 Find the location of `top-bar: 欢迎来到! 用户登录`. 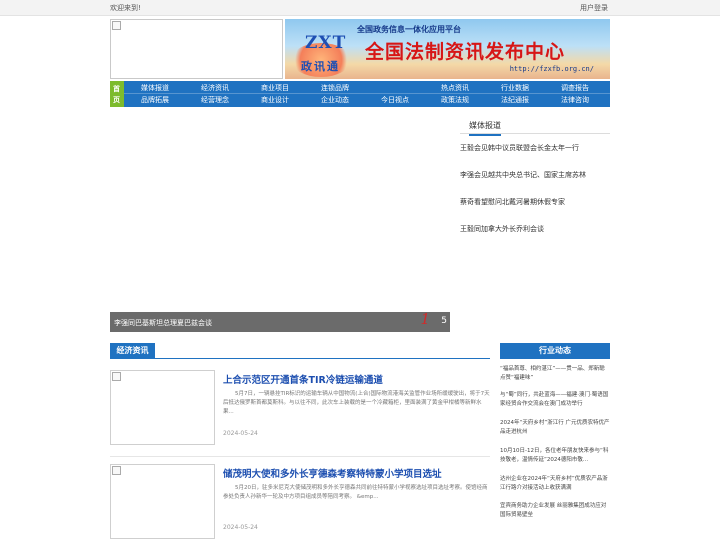

top-bar: 欢迎来到! 用户登录 is located at coordinates (360, 8).